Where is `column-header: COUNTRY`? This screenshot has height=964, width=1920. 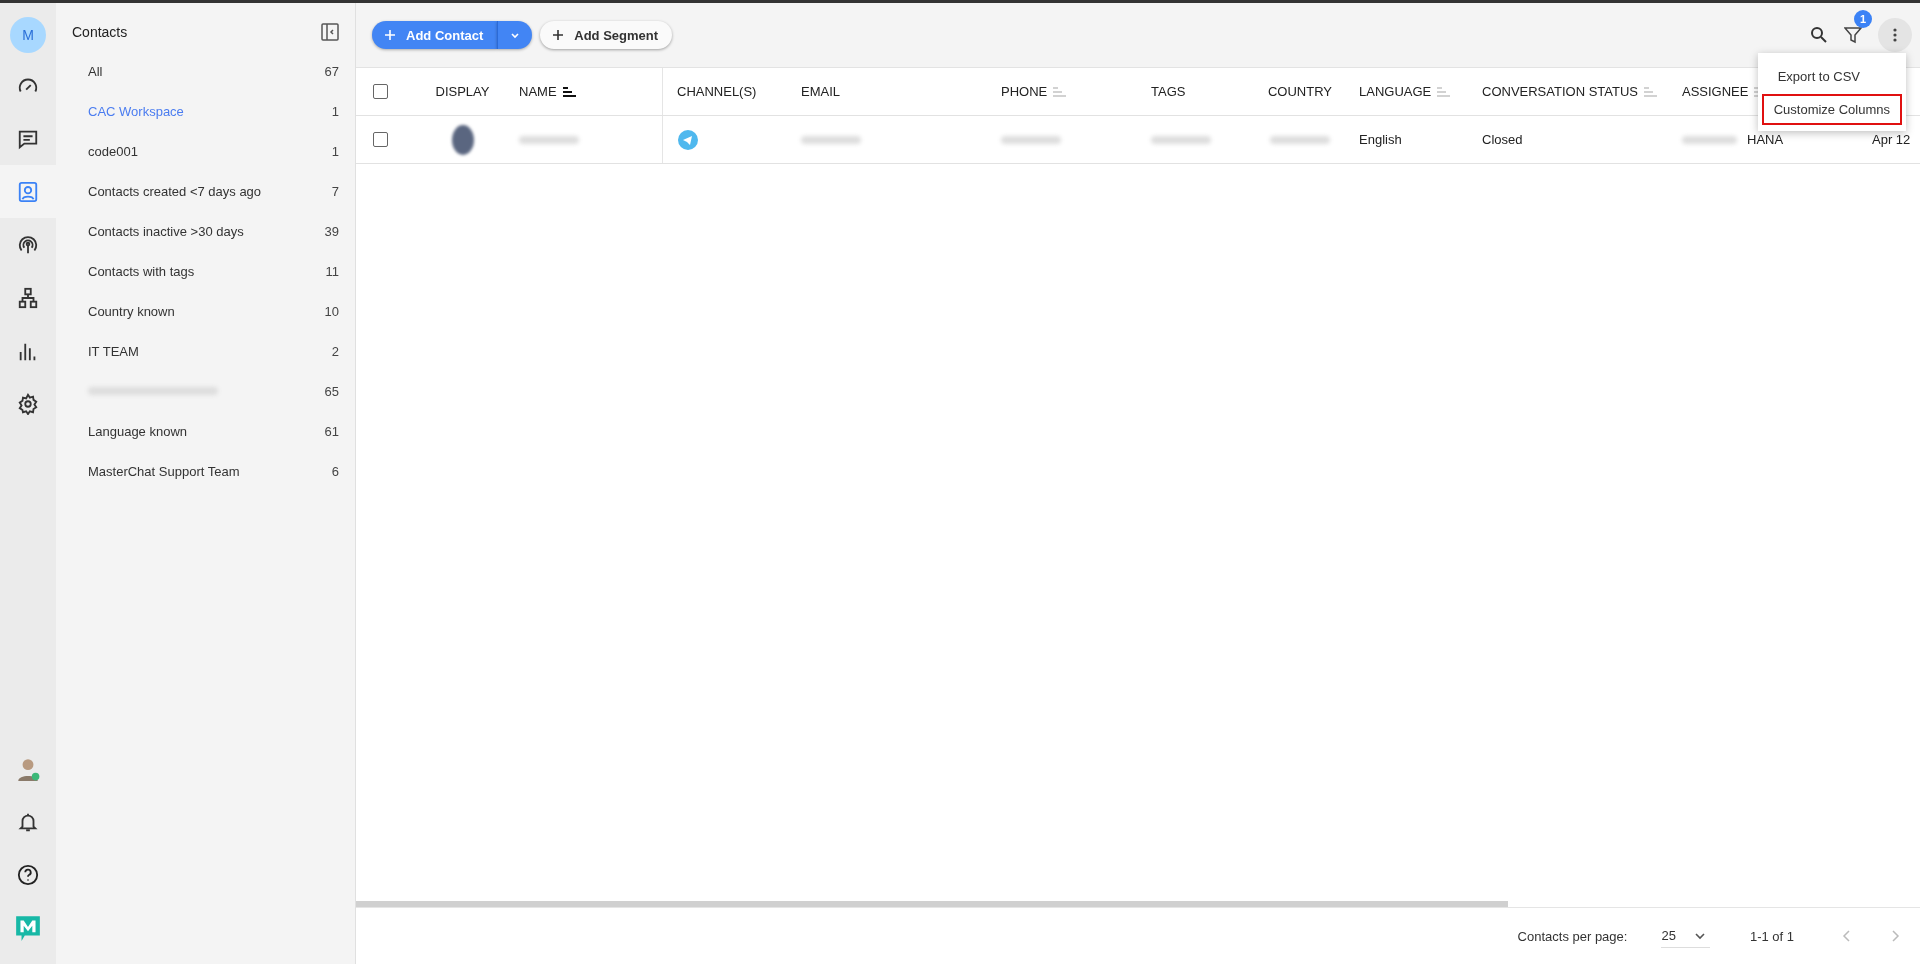 column-header: COUNTRY is located at coordinates (1299, 91).